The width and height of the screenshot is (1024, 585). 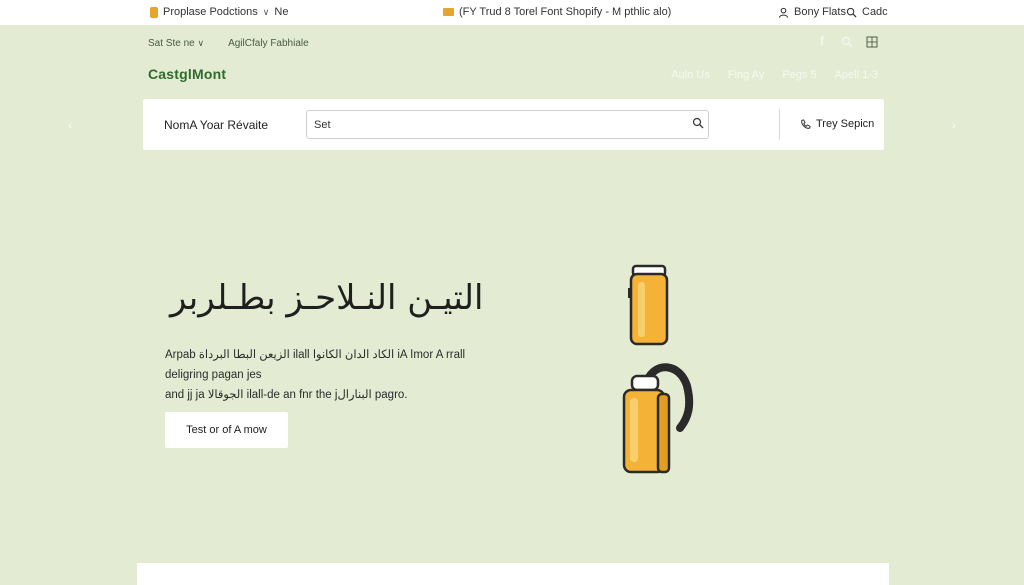 I want to click on search-input, so click(x=507, y=124).